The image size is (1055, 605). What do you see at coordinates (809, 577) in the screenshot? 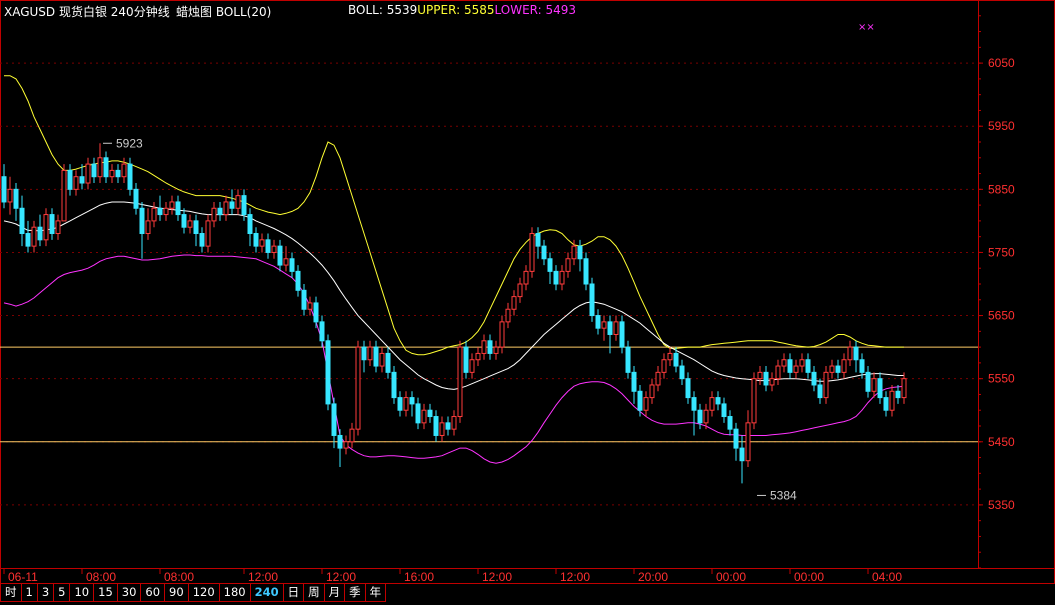
I see `x-tick-label: 00:00` at bounding box center [809, 577].